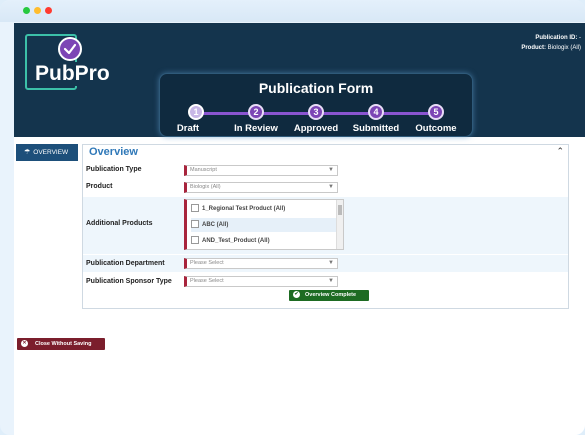 Image resolution: width=585 pixels, height=435 pixels. What do you see at coordinates (560, 151) in the screenshot?
I see `chevron-up-icon: ⌃` at bounding box center [560, 151].